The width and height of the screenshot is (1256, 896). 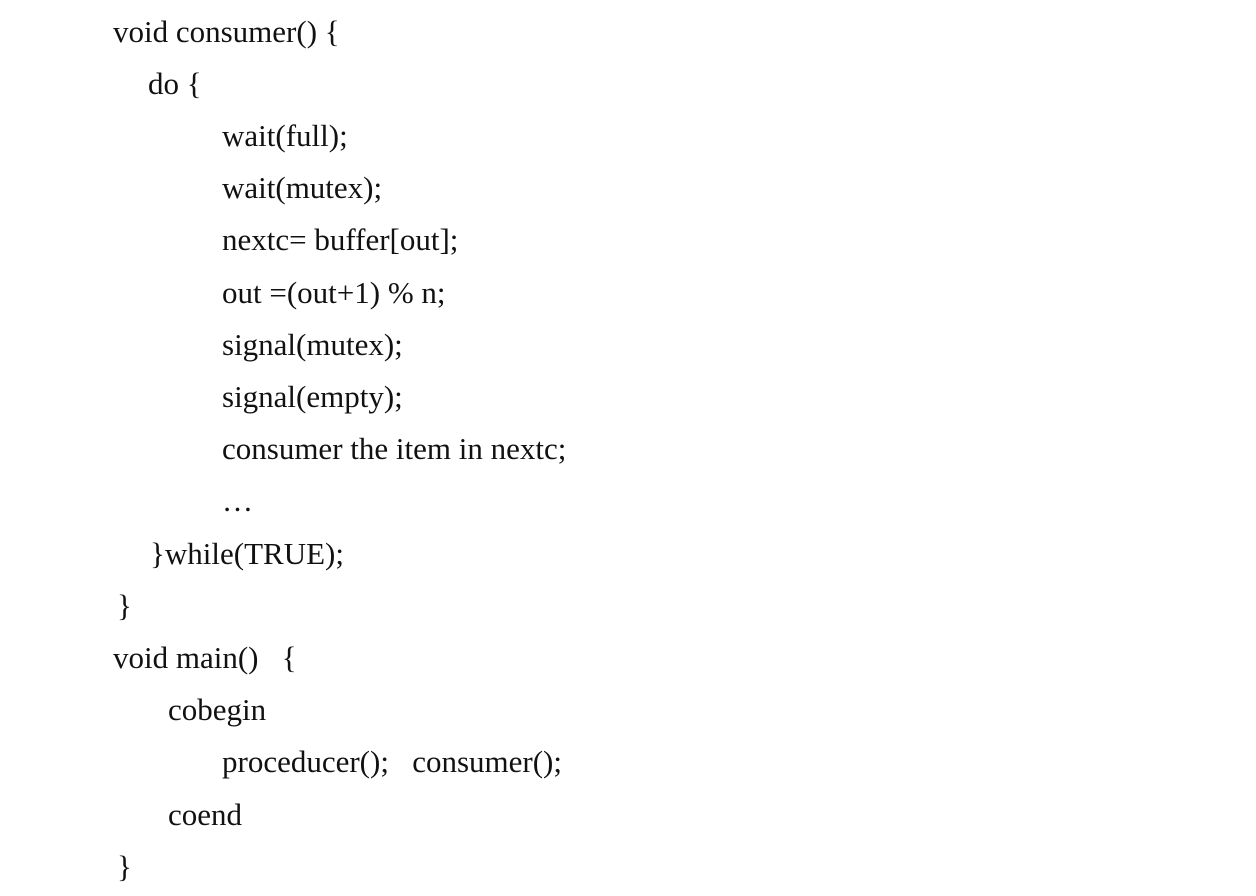 I want to click on code-line: cobegin, so click(x=217, y=709).